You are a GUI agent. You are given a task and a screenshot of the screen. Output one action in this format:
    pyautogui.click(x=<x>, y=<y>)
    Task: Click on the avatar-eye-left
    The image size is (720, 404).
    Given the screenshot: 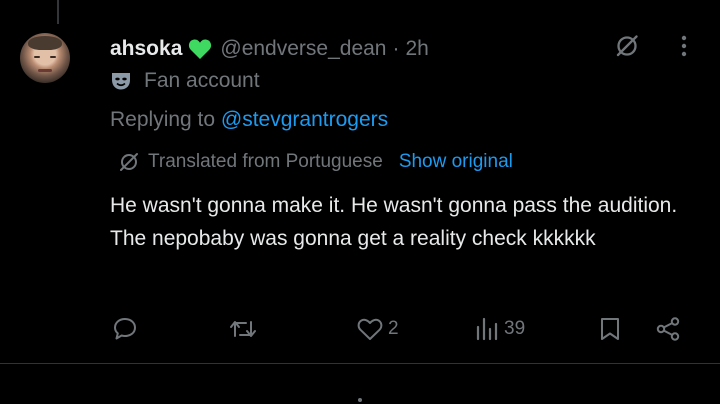 What is the action you would take?
    pyautogui.click(x=37, y=57)
    